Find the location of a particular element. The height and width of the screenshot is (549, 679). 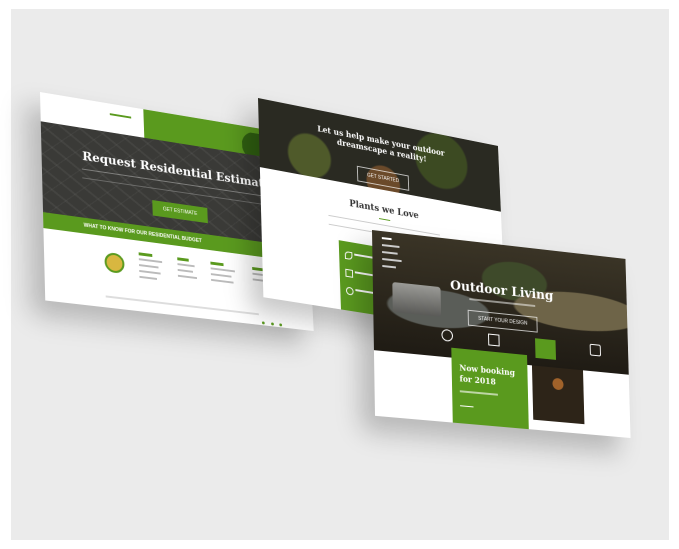

front-nav is located at coordinates (392, 253).